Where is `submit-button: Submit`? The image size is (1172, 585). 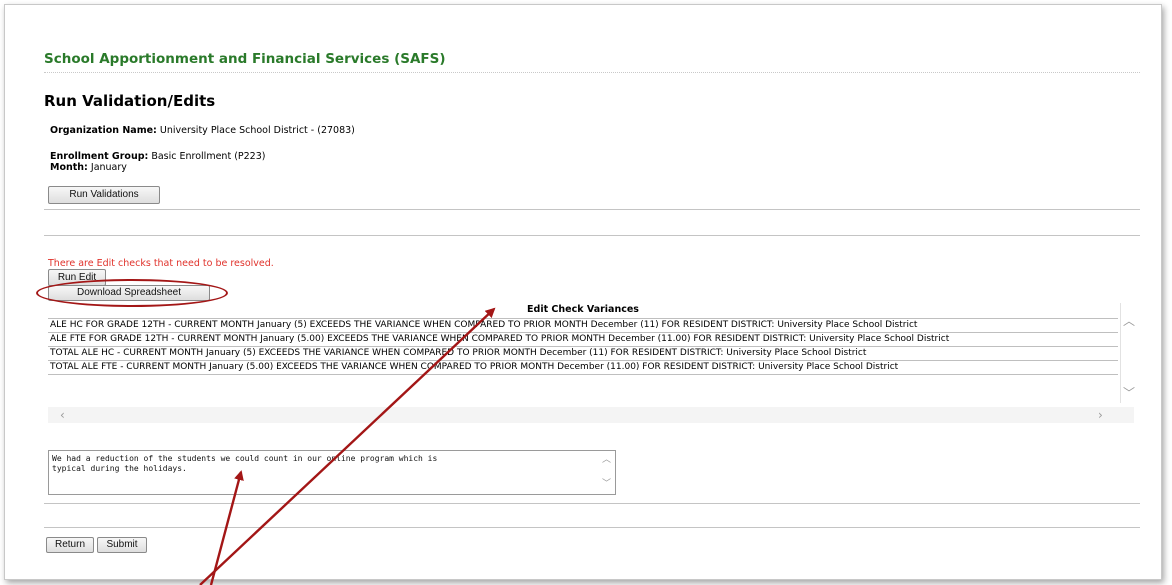
submit-button: Submit is located at coordinates (122, 545).